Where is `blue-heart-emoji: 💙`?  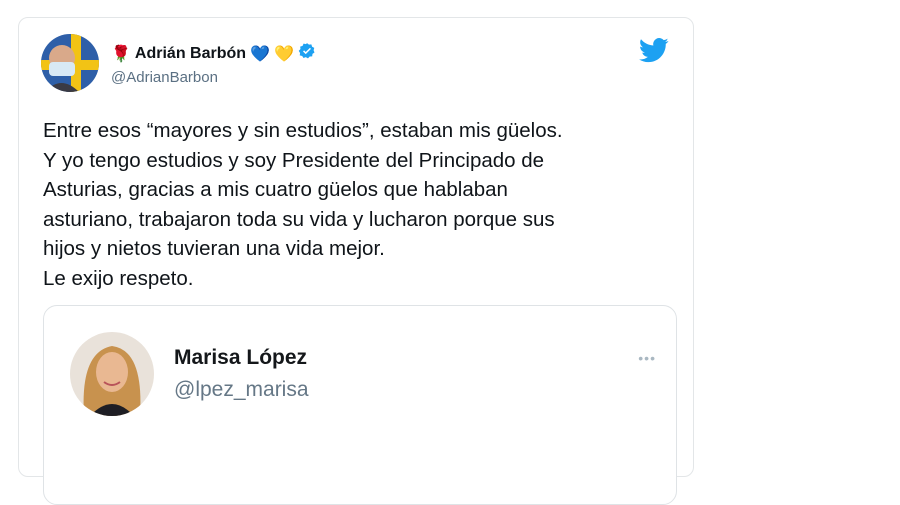
blue-heart-emoji: 💙 is located at coordinates (260, 54).